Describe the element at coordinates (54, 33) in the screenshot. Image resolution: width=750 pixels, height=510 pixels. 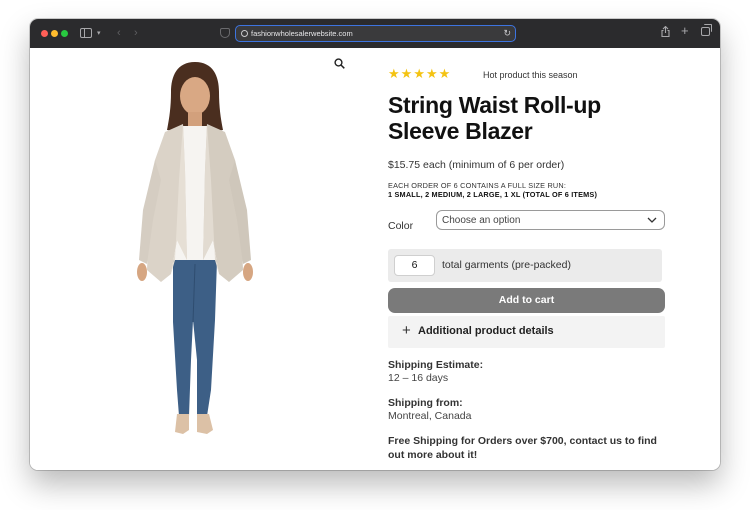
I see `minimize-window-button` at that location.